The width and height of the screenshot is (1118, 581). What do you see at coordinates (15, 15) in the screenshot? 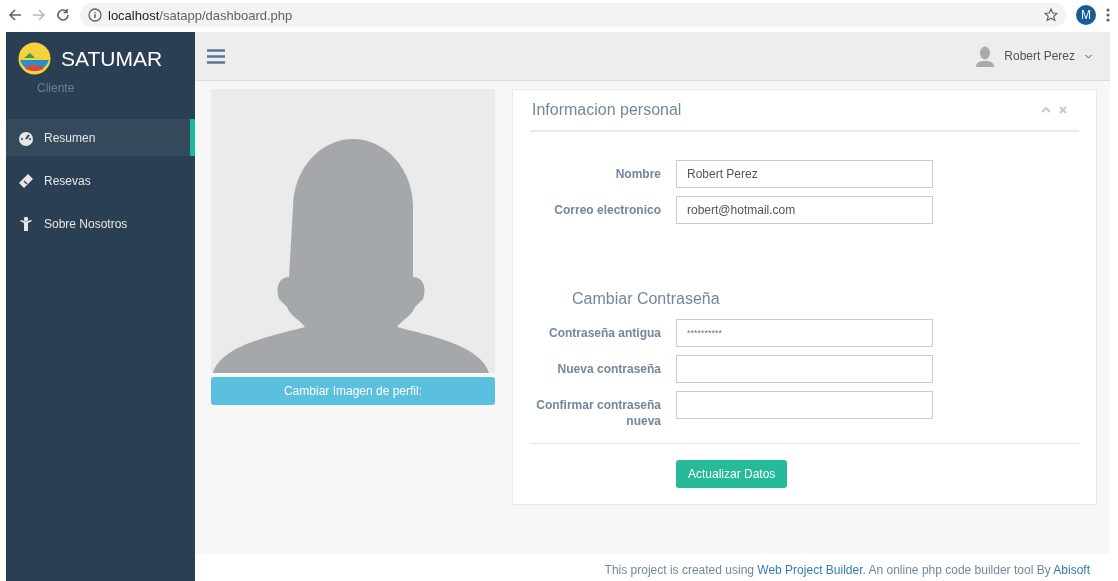
I see `back-icon` at bounding box center [15, 15].